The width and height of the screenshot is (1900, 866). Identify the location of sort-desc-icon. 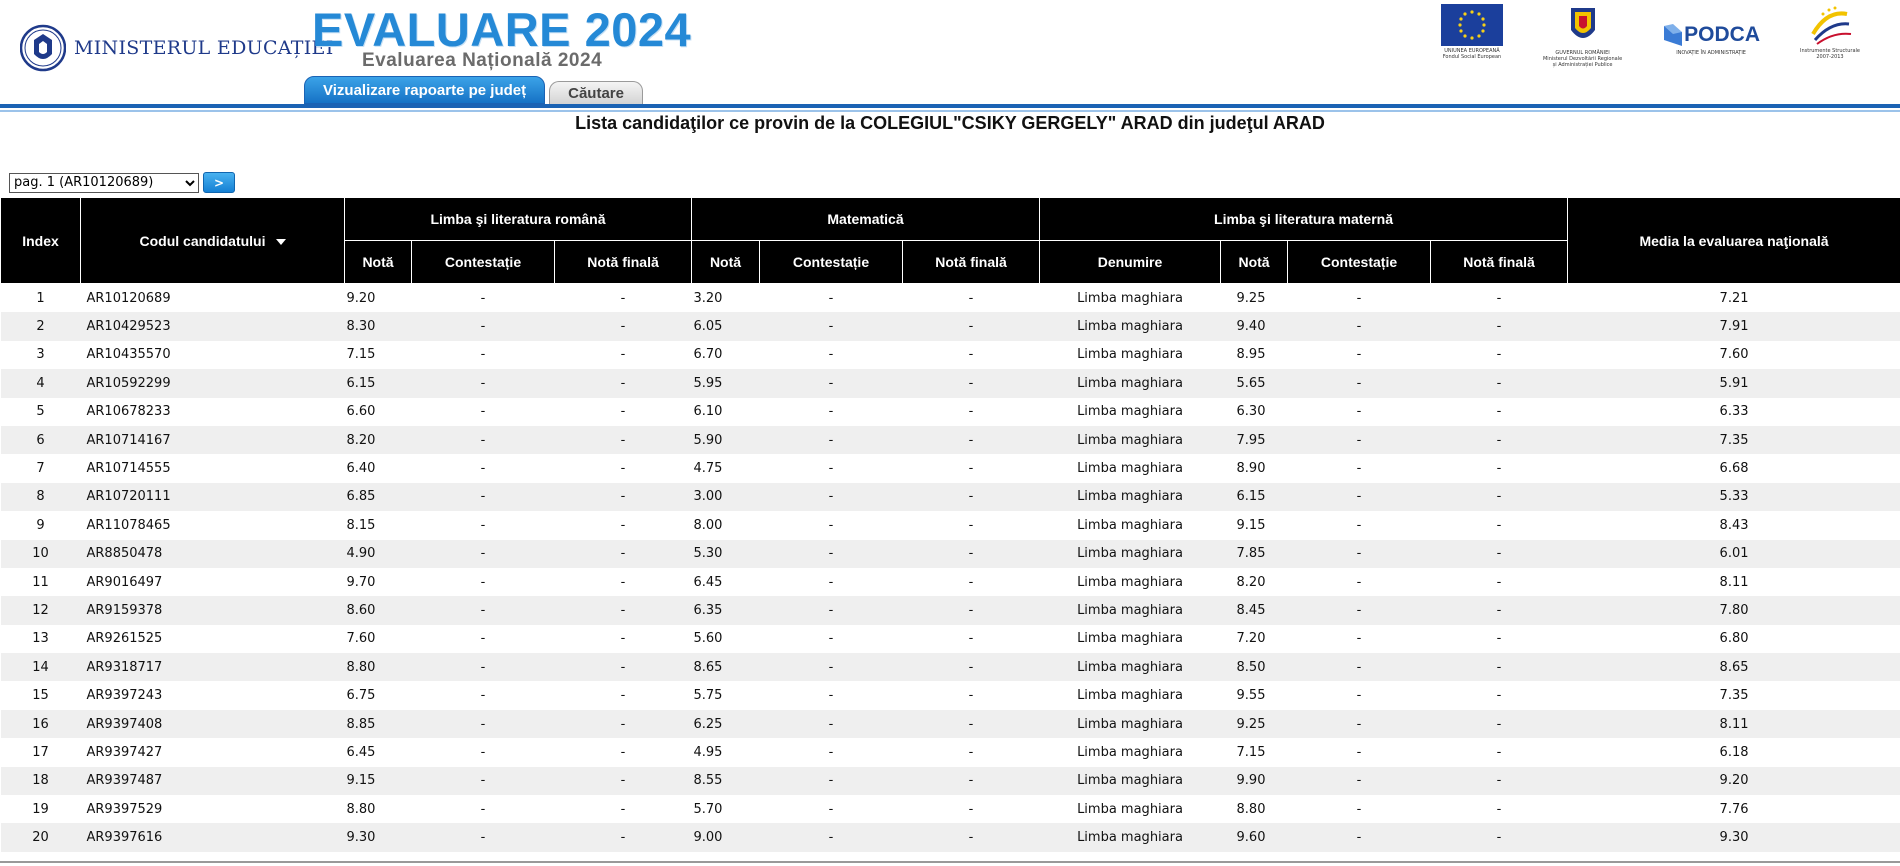
(280, 241).